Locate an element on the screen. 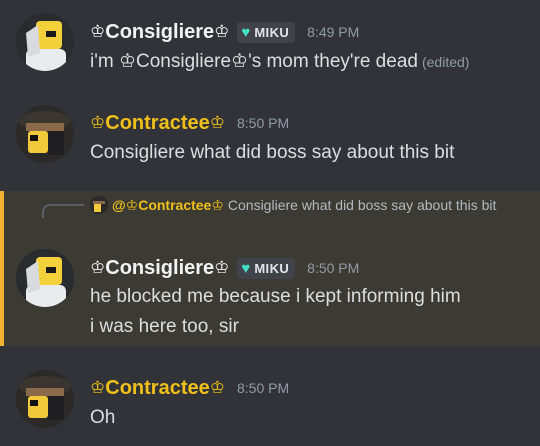 The image size is (540, 446). message-text: i'm ♔Consigliere♔'s mom they're dead is located at coordinates (254, 61).